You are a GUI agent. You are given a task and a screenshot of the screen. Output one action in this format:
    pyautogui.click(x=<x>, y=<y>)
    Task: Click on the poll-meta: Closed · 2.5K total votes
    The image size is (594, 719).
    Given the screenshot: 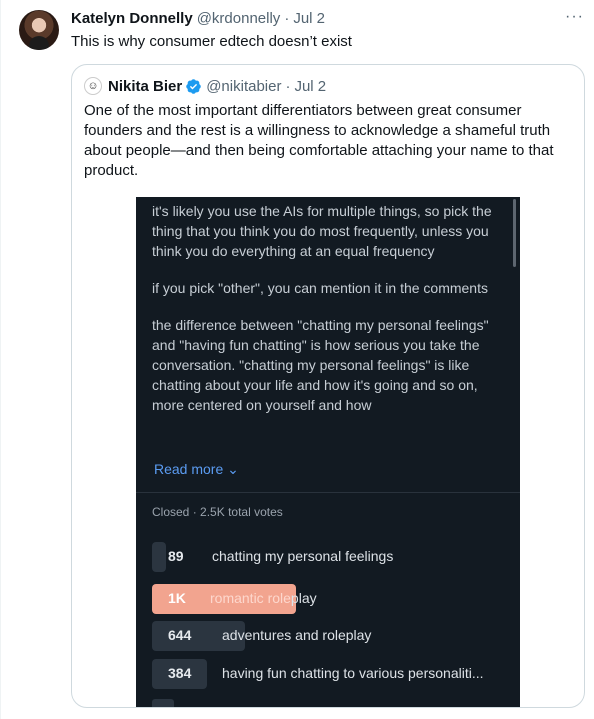 What is the action you would take?
    pyautogui.click(x=217, y=512)
    